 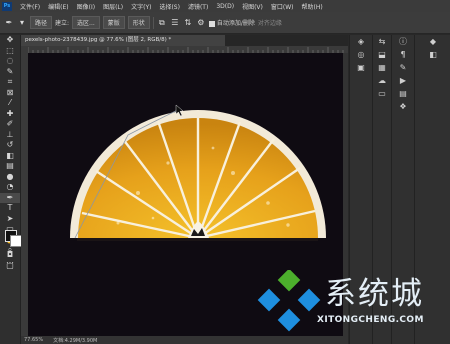 What do you see at coordinates (141, 6) in the screenshot?
I see `menu-type: 文字(Y)` at bounding box center [141, 6].